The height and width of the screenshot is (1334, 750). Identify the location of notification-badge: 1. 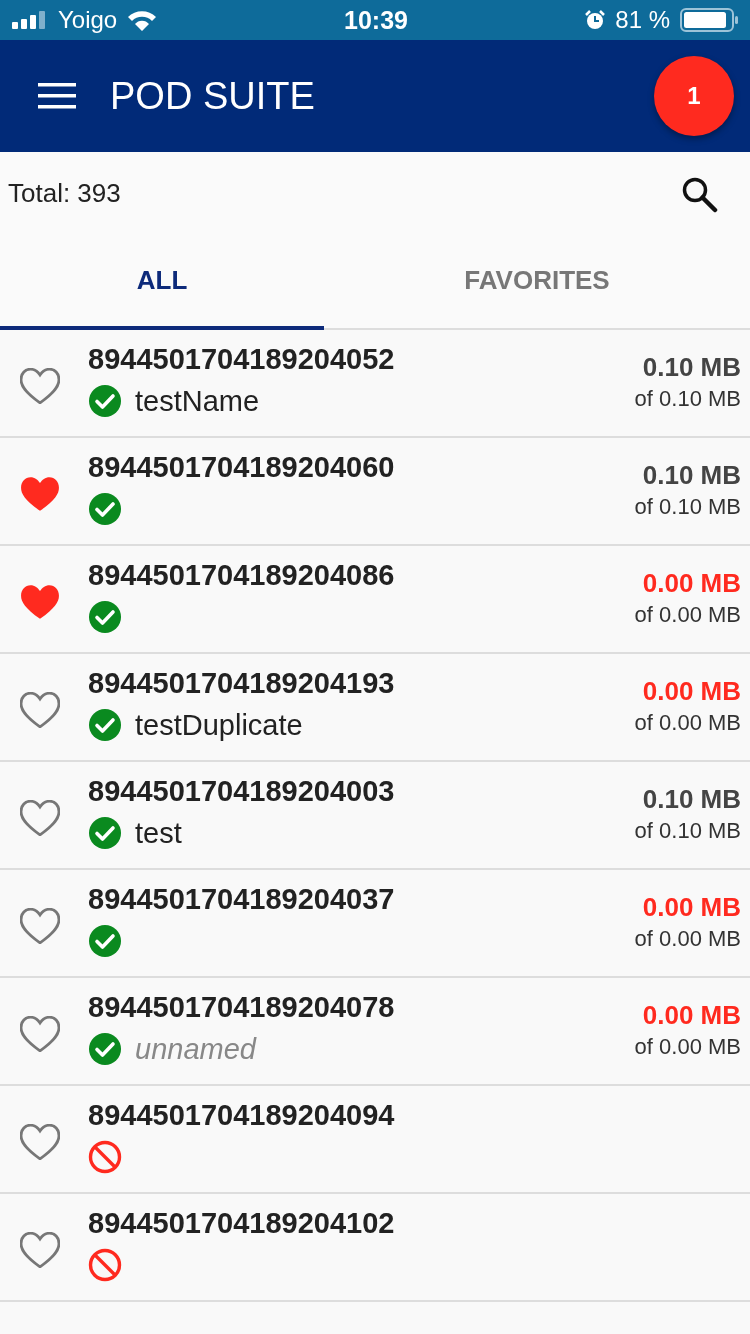
(694, 96).